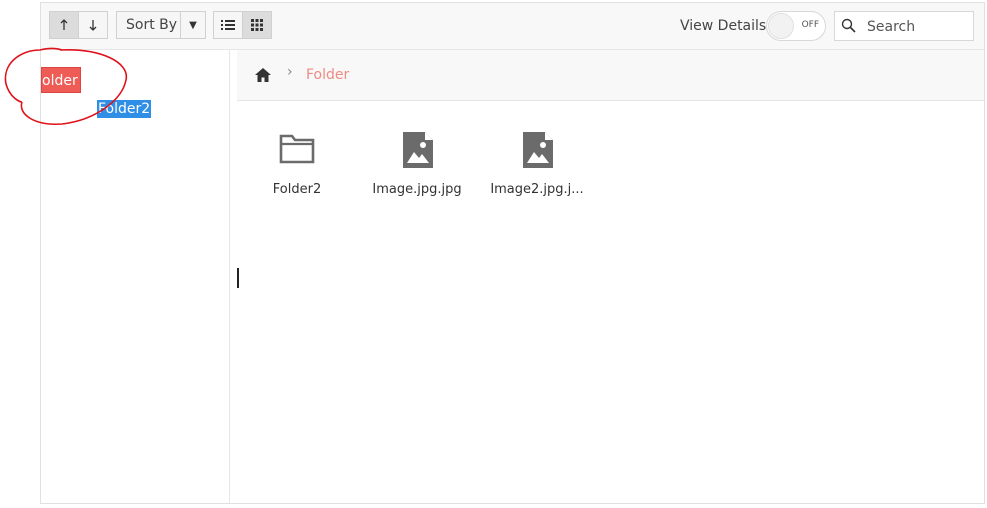 This screenshot has height=508, width=987. Describe the element at coordinates (891, 27) in the screenshot. I see `search-input: Search` at that location.